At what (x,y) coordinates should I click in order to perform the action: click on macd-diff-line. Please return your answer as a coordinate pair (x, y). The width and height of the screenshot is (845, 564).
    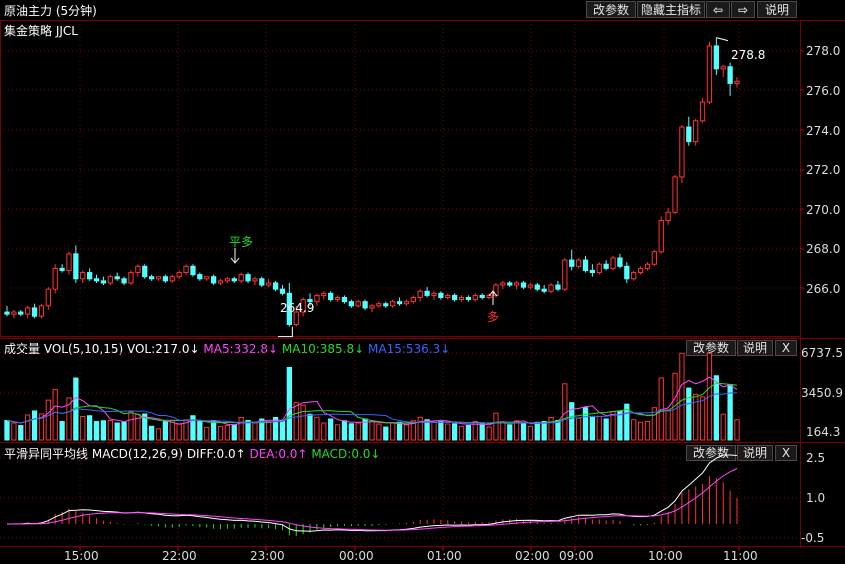
    Looking at the image, I should click on (372, 493).